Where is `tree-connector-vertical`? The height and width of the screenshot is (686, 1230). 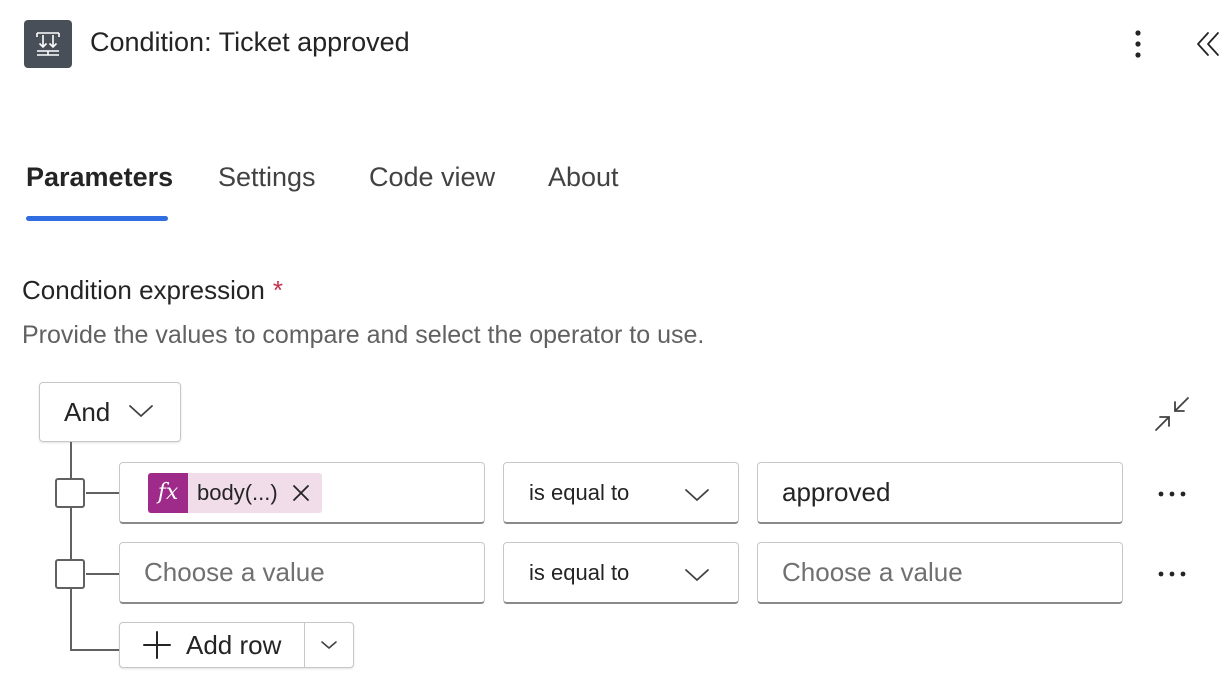
tree-connector-vertical is located at coordinates (71, 546).